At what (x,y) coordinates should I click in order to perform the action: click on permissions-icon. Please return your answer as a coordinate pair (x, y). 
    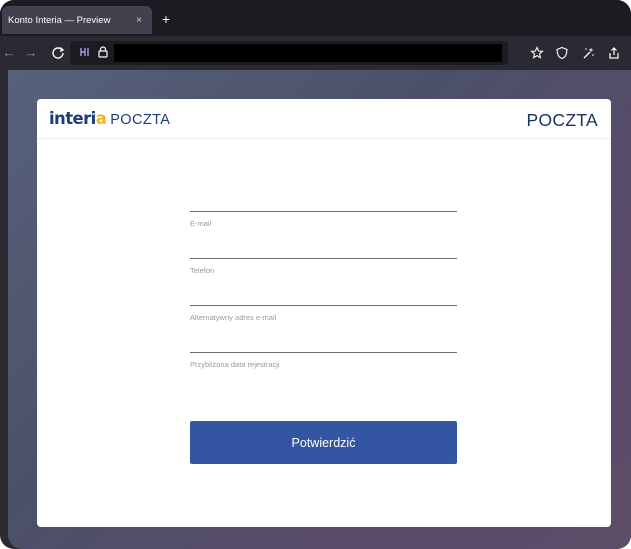
    Looking at the image, I should click on (85, 52).